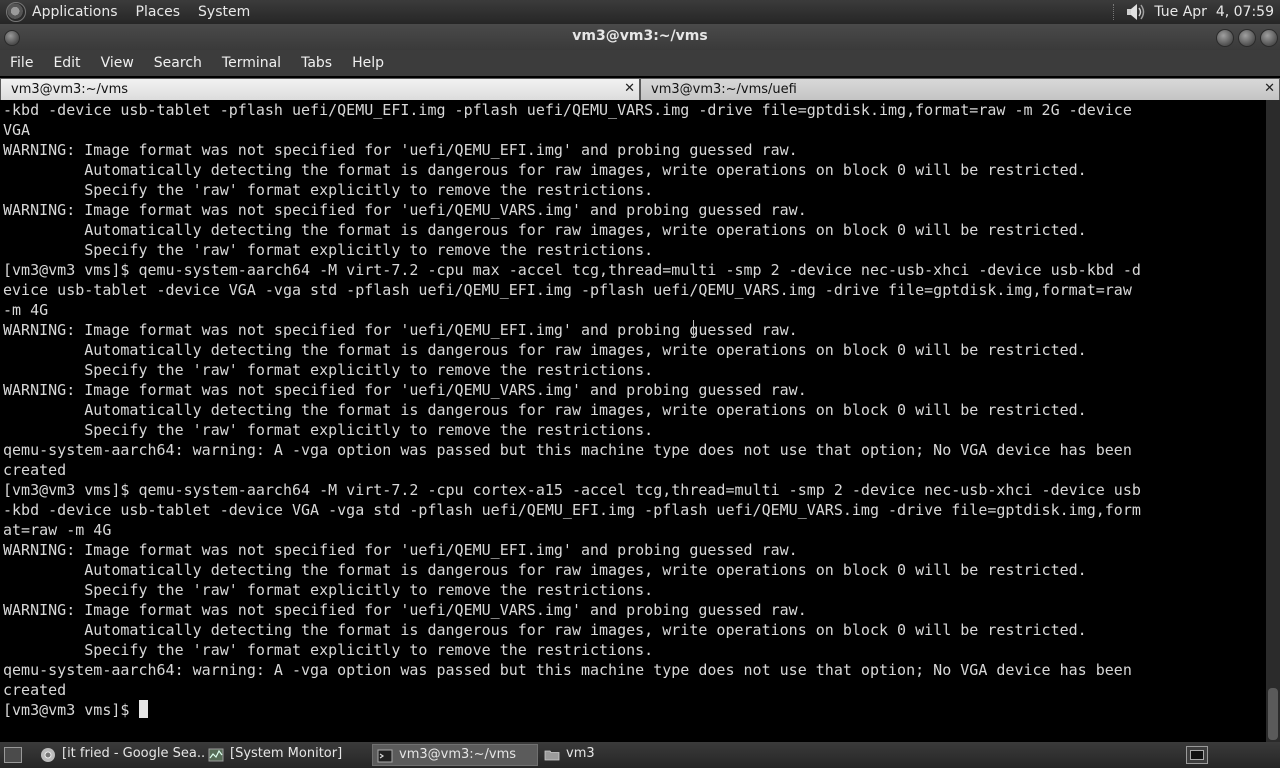 The width and height of the screenshot is (1280, 768). Describe the element at coordinates (368, 63) in the screenshot. I see `menu-help: Help` at that location.